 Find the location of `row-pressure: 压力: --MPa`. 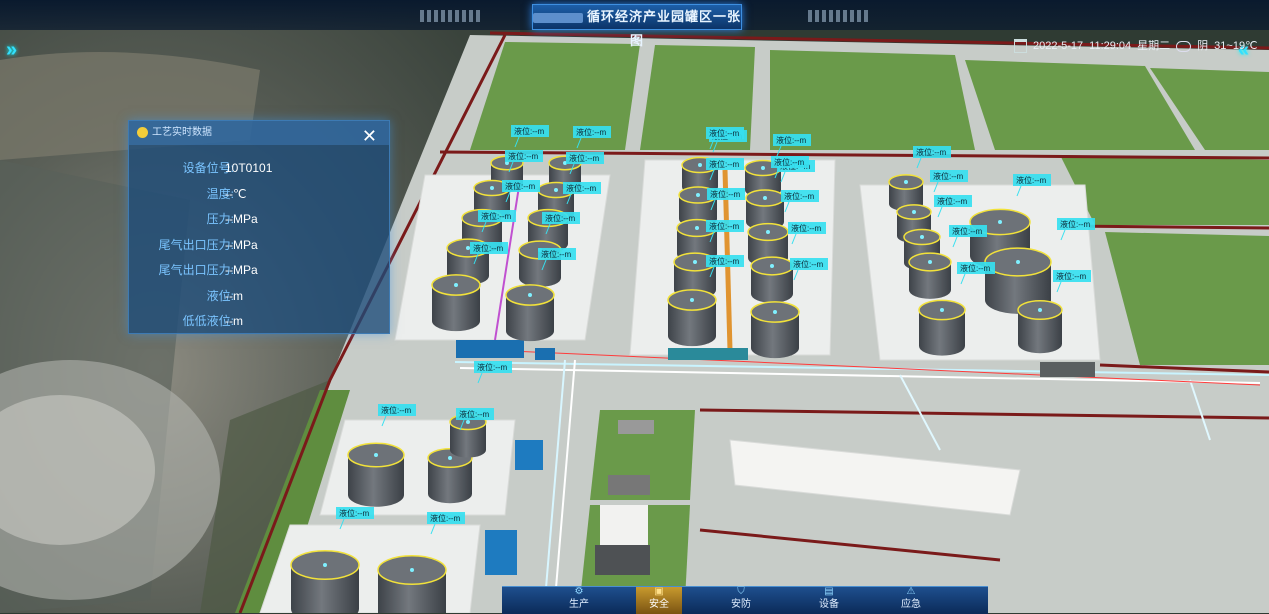

row-pressure: 压力: --MPa is located at coordinates (259, 220).